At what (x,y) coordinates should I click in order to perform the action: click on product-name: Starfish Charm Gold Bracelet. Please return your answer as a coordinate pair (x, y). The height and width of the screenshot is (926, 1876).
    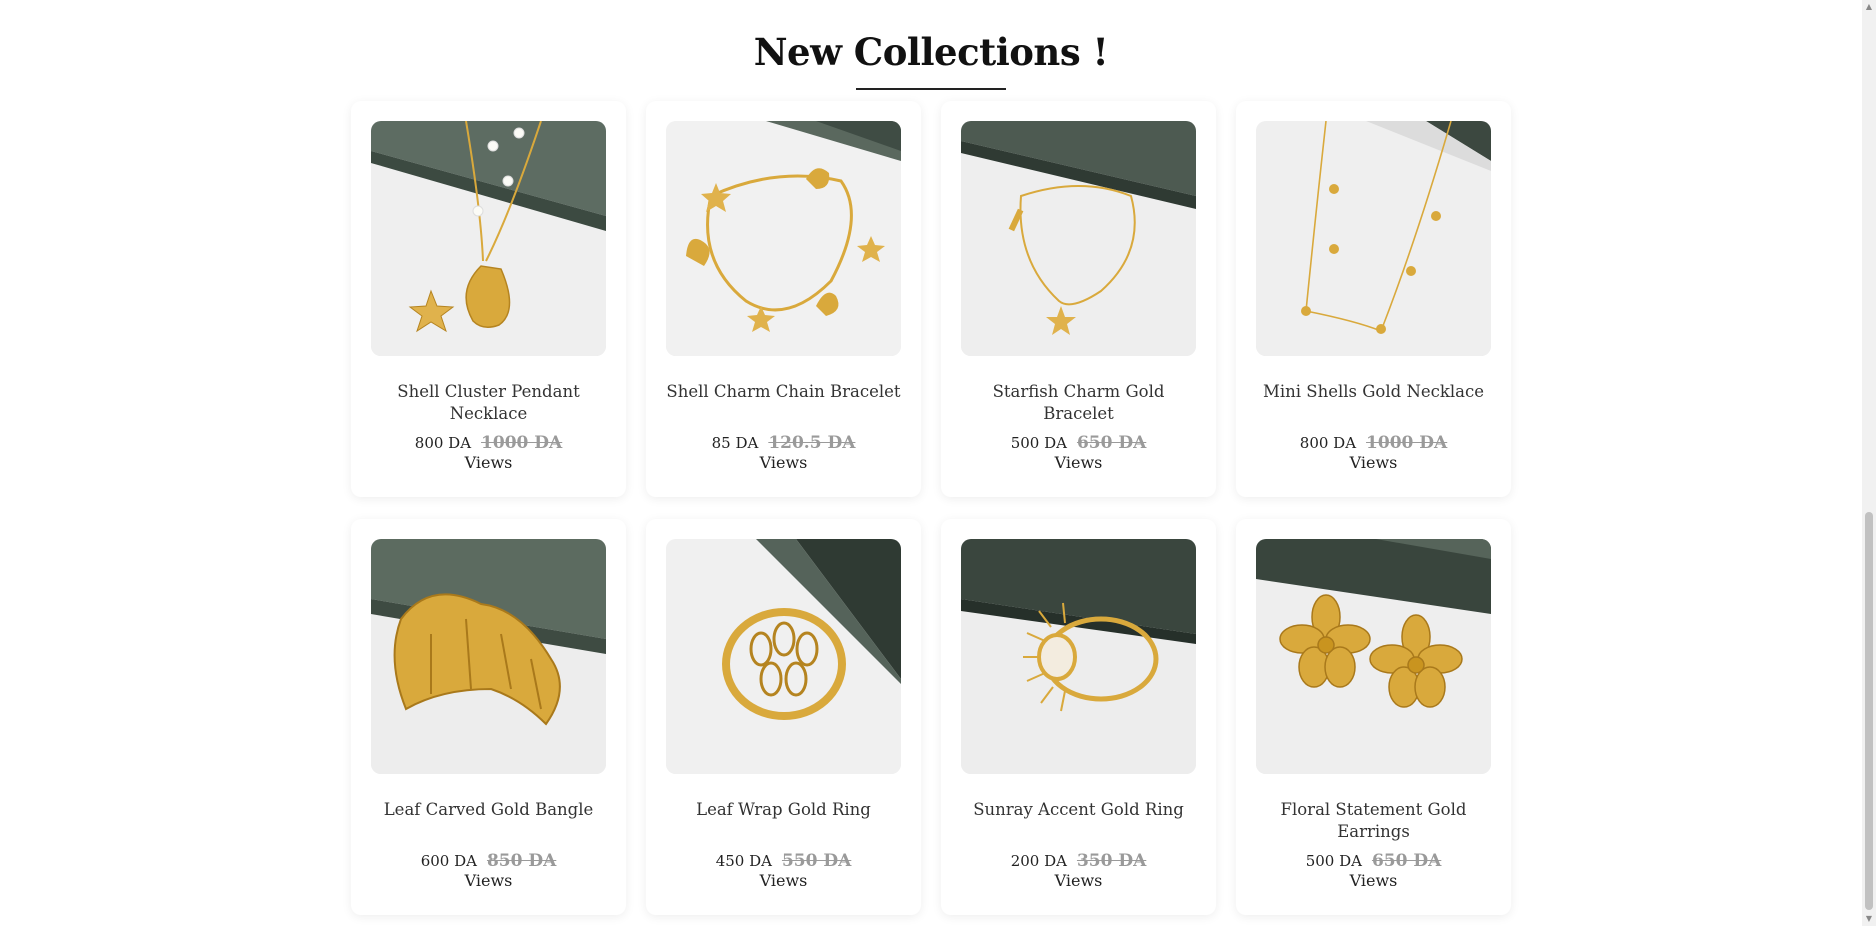
    Looking at the image, I should click on (1078, 405).